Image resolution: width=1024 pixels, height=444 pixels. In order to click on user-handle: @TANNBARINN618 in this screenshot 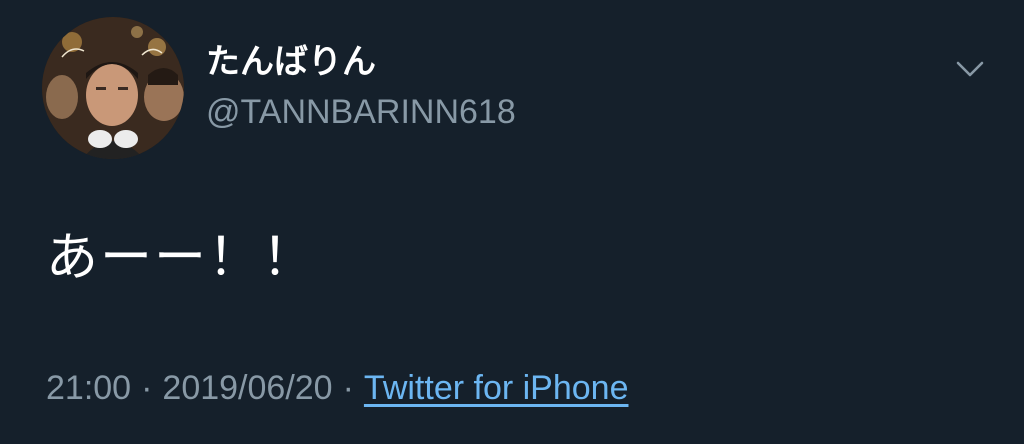, I will do `click(361, 112)`.